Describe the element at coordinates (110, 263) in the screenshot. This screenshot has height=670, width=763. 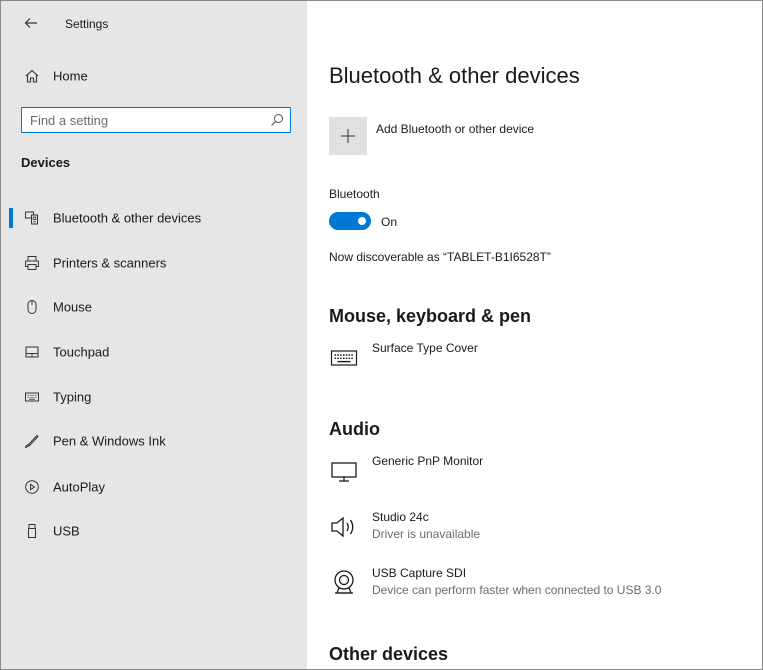
I see `sidebar-item-label: Printers & scanners` at that location.